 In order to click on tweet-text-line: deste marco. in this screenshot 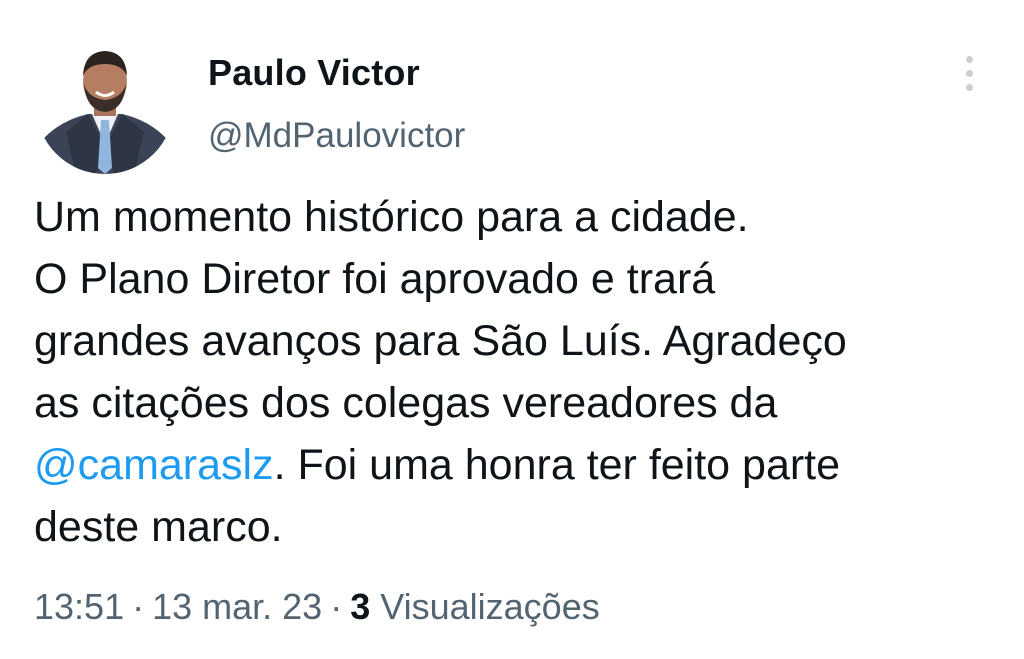, I will do `click(158, 527)`.